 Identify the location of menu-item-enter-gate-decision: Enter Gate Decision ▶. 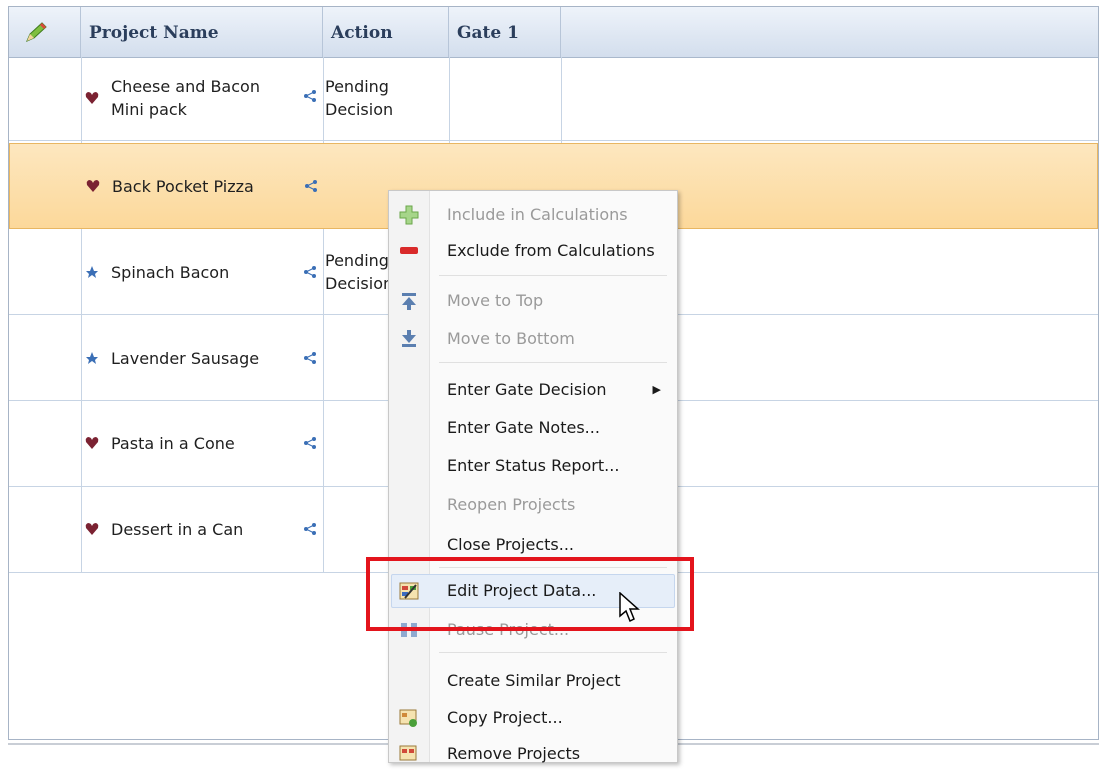
(533, 390).